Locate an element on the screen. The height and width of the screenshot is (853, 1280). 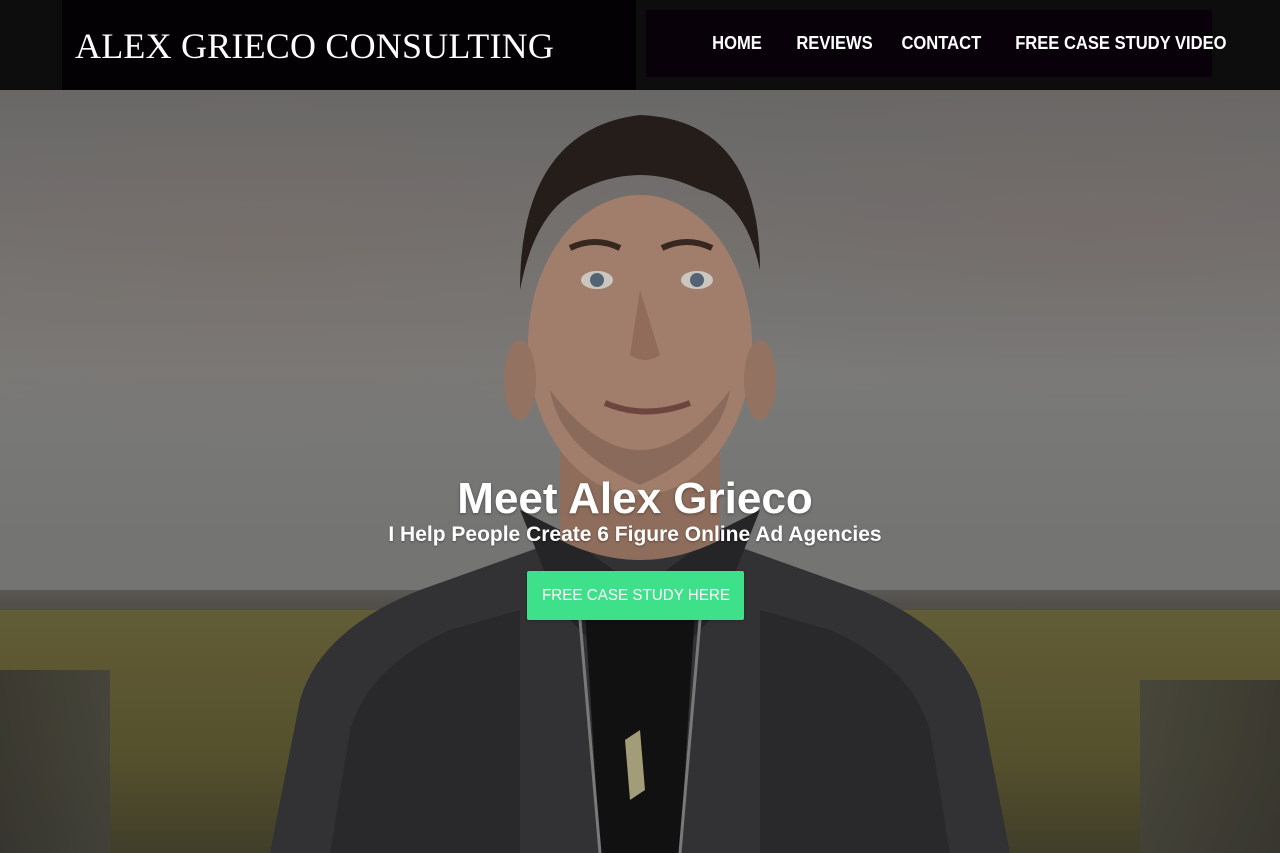
nav-reviews-link: REVIEWS is located at coordinates (834, 43).